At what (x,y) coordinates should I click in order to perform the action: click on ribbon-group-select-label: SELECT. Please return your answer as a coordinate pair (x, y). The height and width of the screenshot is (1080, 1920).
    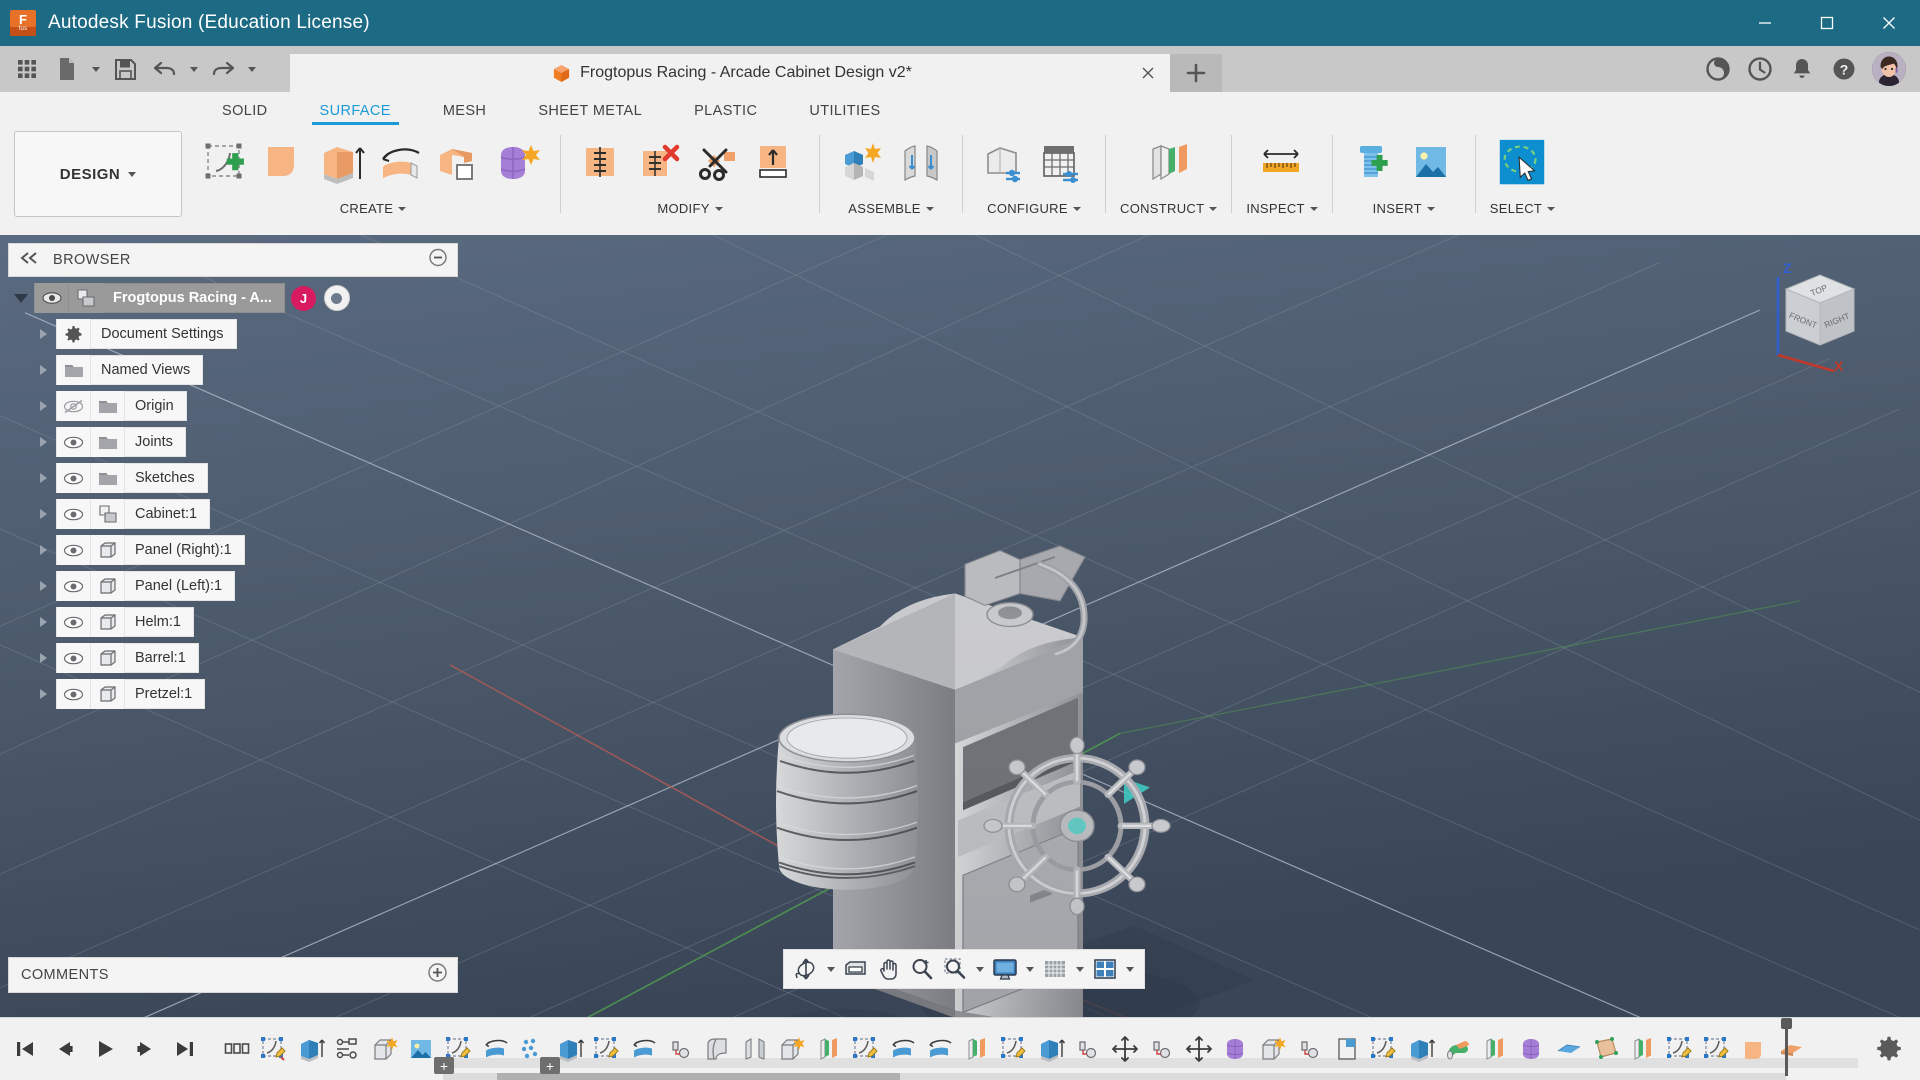
    Looking at the image, I should click on (1523, 208).